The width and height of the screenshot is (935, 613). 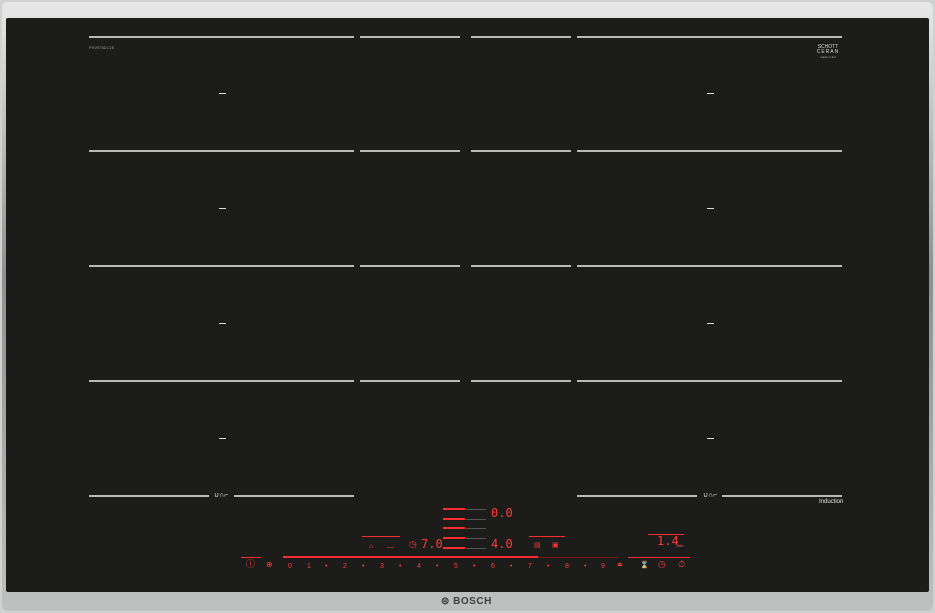 I want to click on slider-bar-left, so click(x=251, y=557).